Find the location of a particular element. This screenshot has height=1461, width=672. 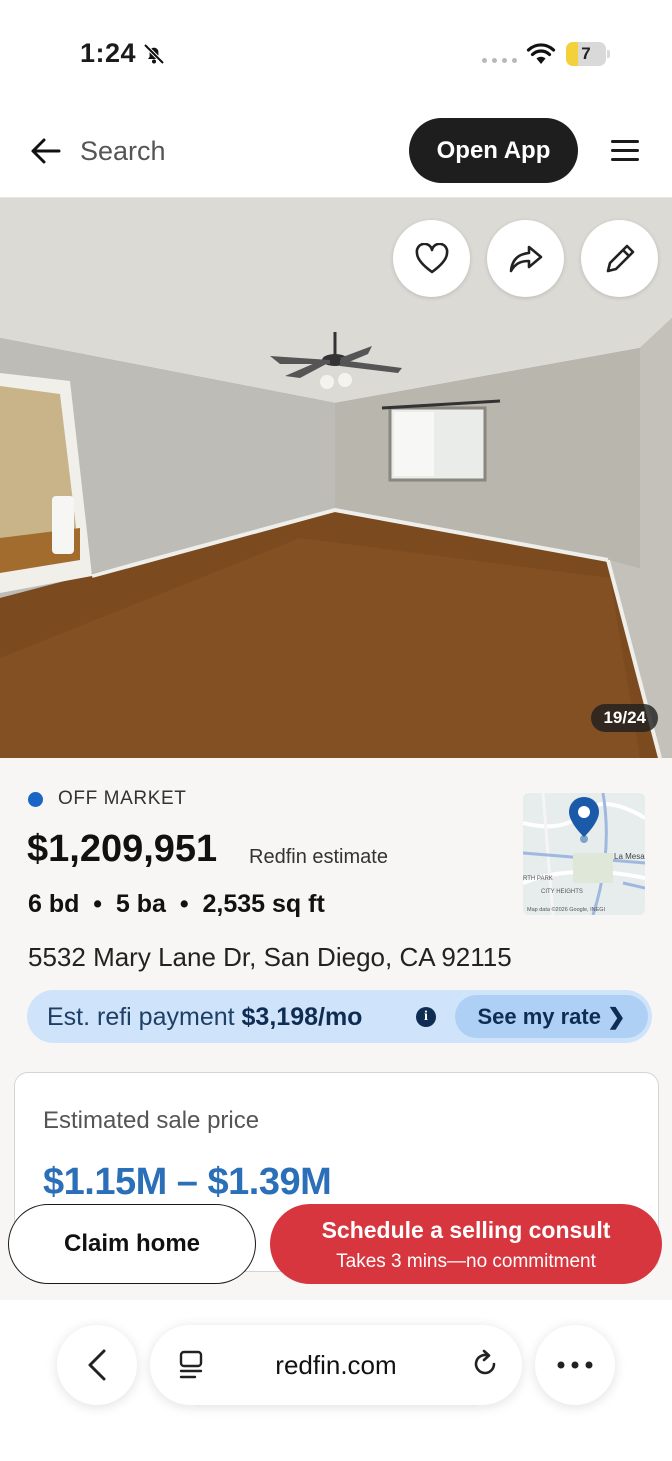

photo-counter: 19/24 is located at coordinates (624, 718).